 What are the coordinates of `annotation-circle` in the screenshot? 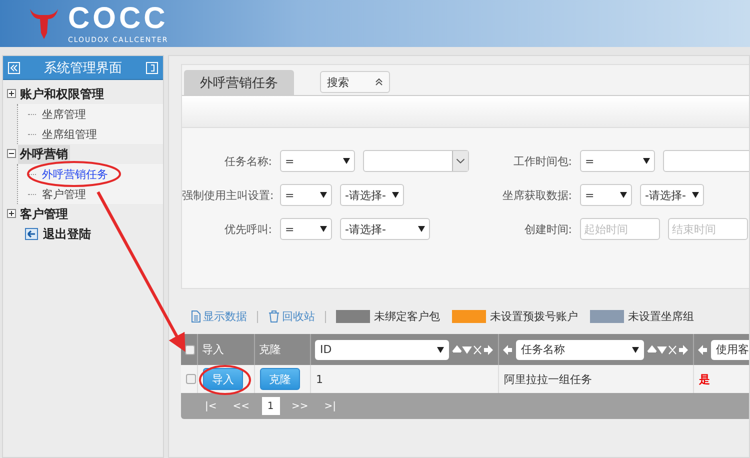 It's located at (225, 380).